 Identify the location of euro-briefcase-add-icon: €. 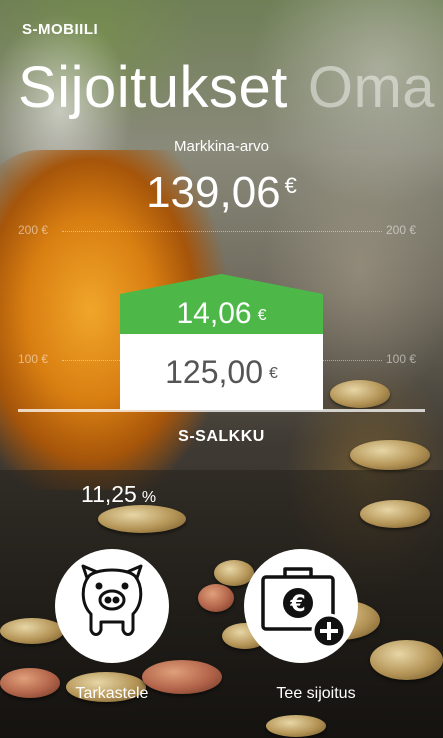
(304, 608).